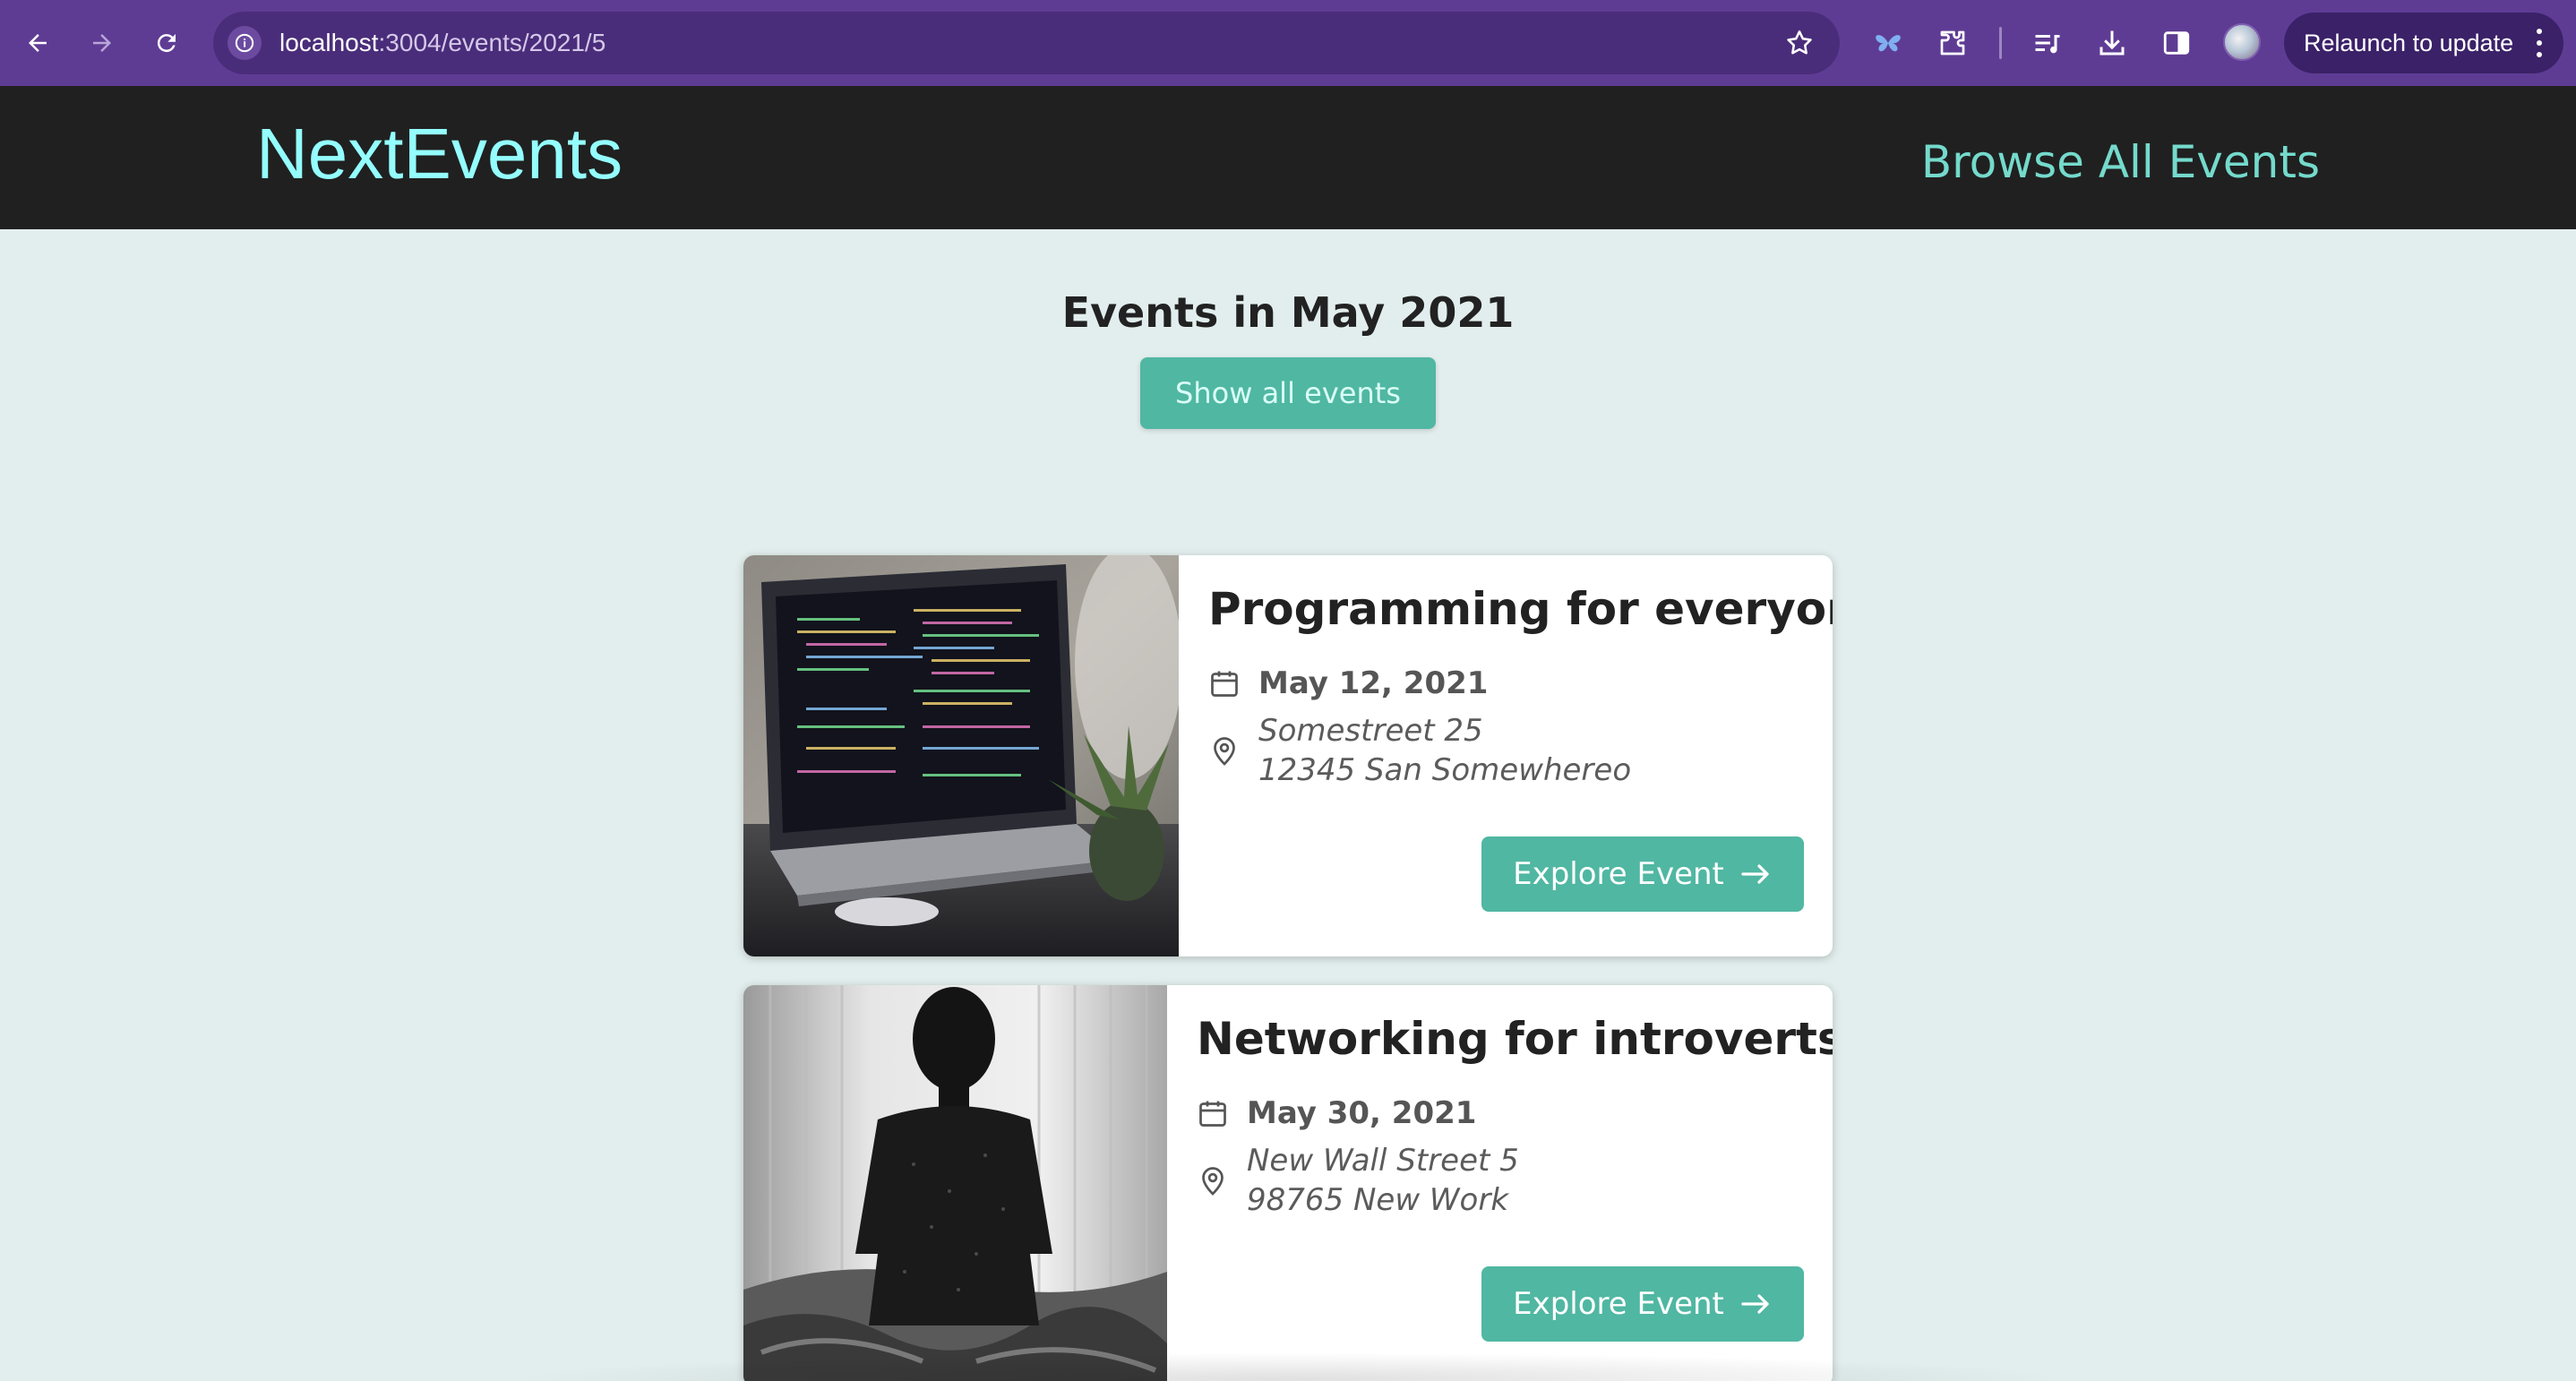 The image size is (2576, 1381). Describe the element at coordinates (439, 154) in the screenshot. I see `site-logo: NextEvents` at that location.